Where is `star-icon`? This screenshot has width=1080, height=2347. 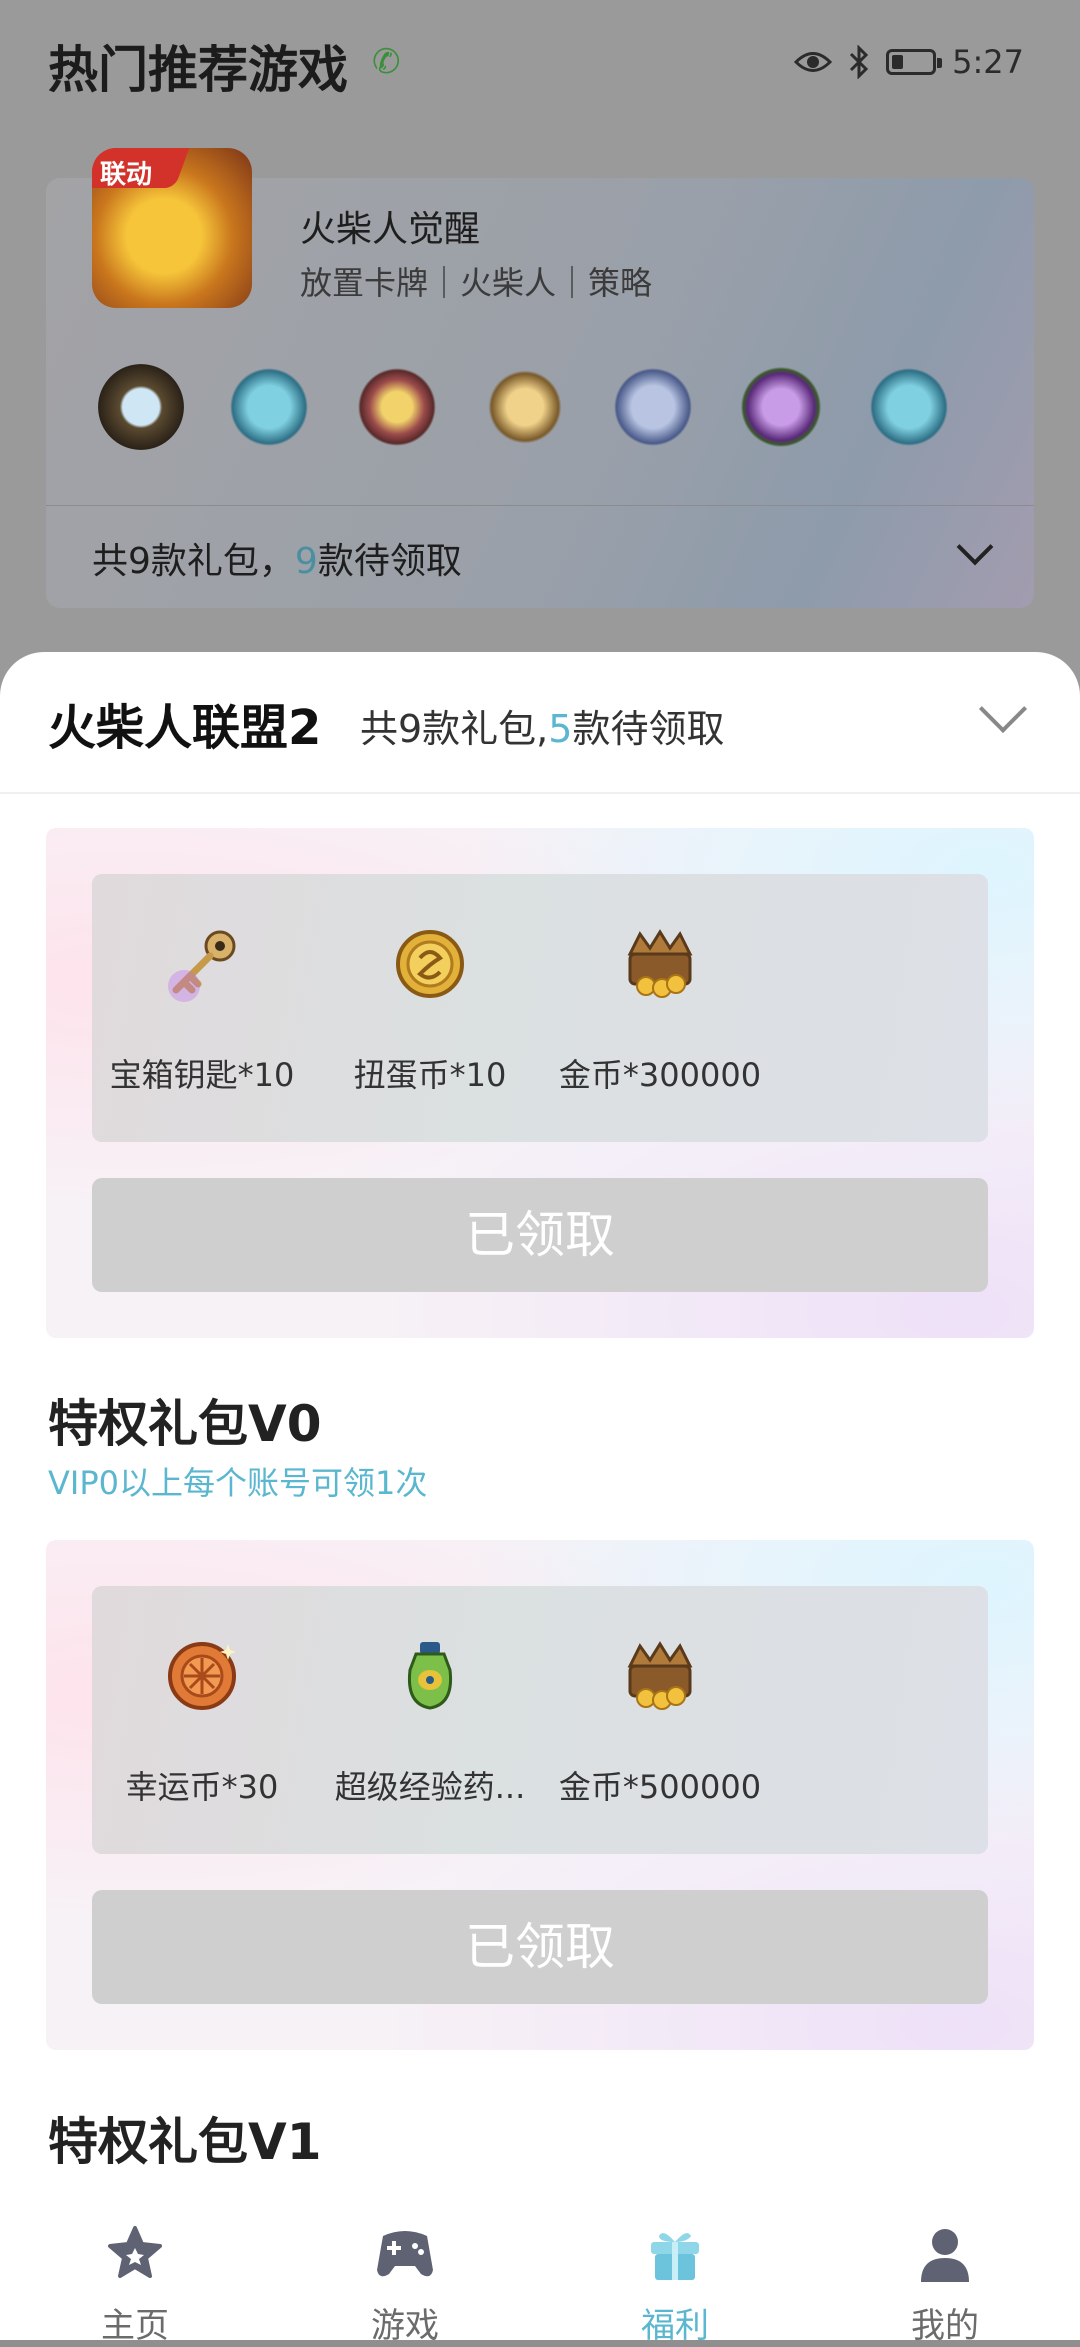 star-icon is located at coordinates (135, 2252).